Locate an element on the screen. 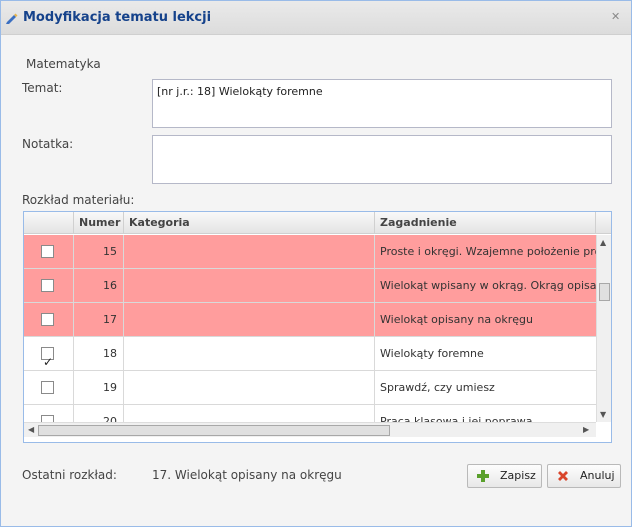  schedule-label: Rozkład materiału: is located at coordinates (78, 200).